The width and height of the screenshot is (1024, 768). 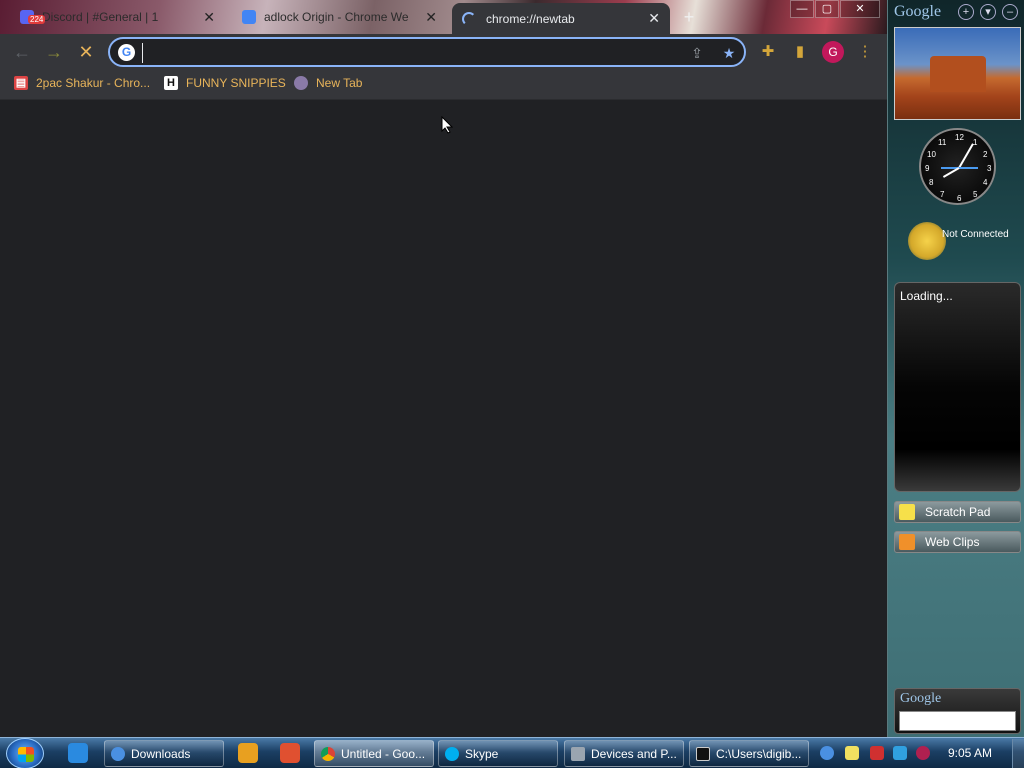 I want to click on back-button: ←, so click(x=22, y=52).